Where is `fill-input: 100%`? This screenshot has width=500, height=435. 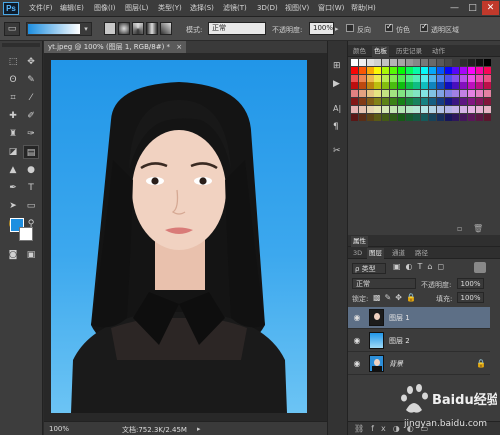 fill-input: 100% is located at coordinates (470, 297).